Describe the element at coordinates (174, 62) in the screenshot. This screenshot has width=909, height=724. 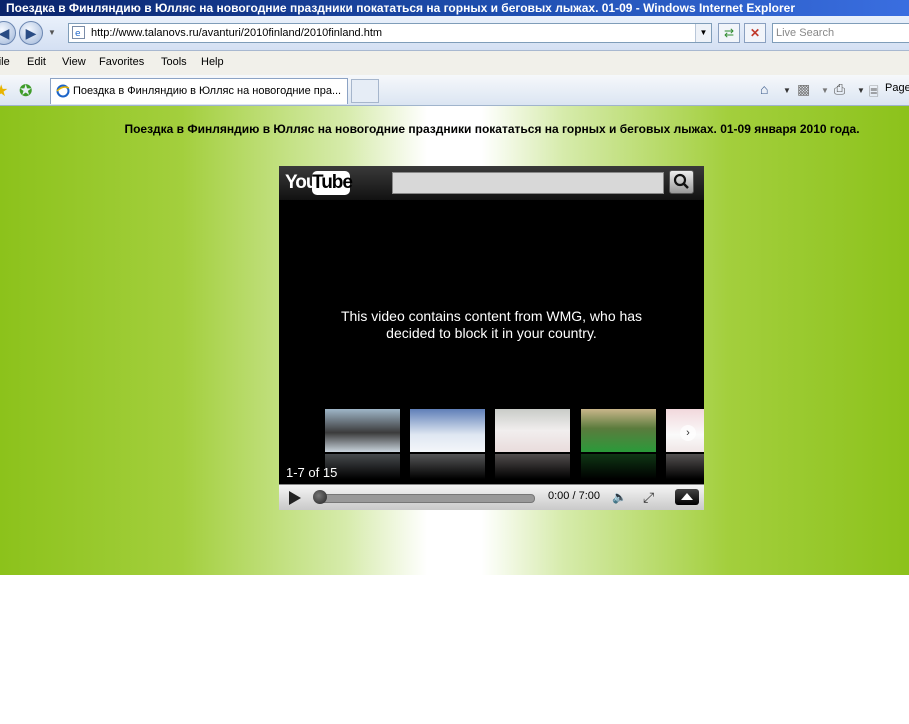
I see `menu-tools: Tools` at that location.